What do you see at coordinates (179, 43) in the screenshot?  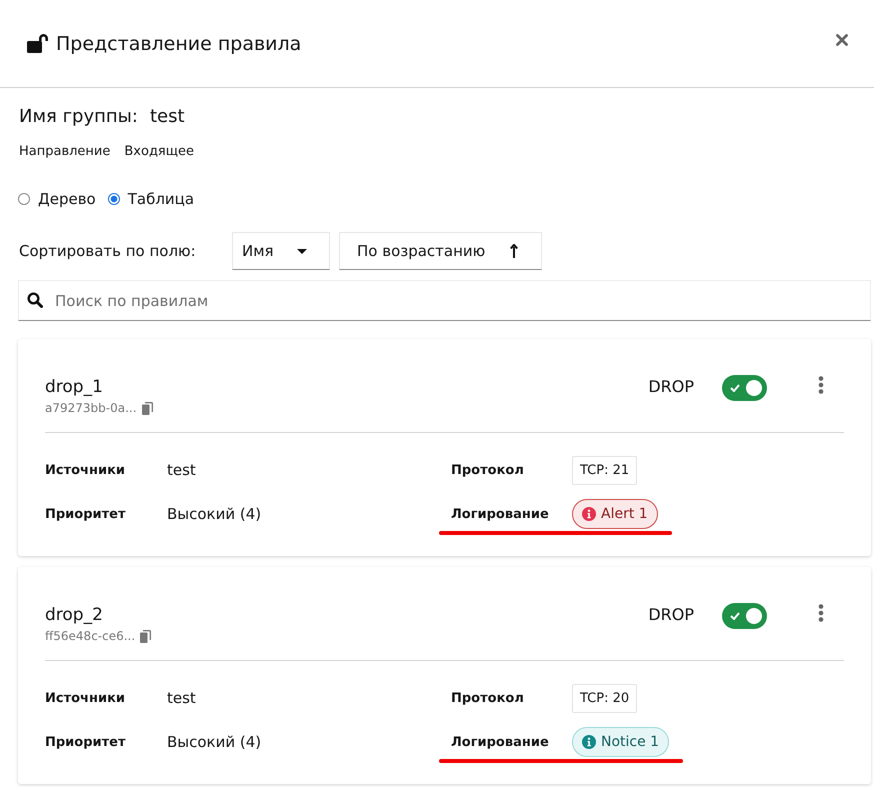 I see `dialog-title: Представление правила` at bounding box center [179, 43].